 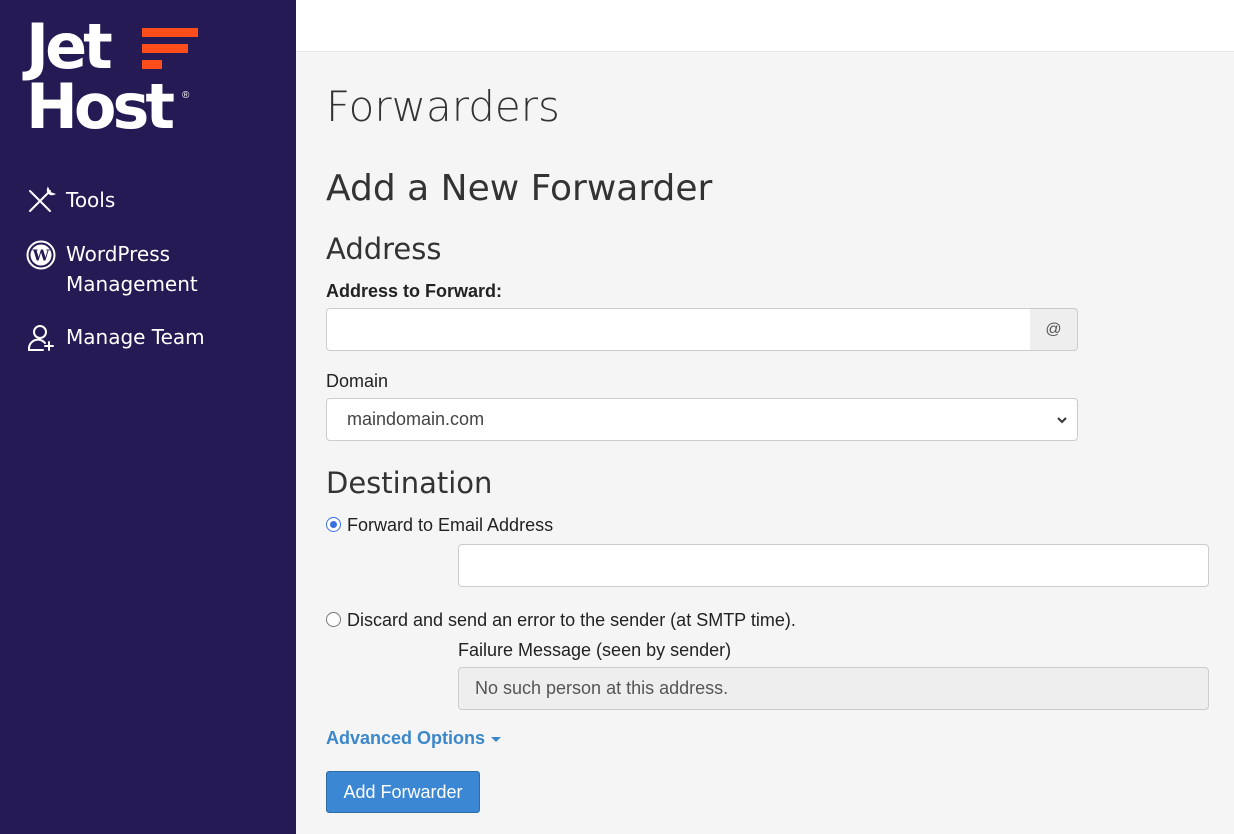 What do you see at coordinates (450, 525) in the screenshot?
I see `forward-email-label: Forward to Email Address` at bounding box center [450, 525].